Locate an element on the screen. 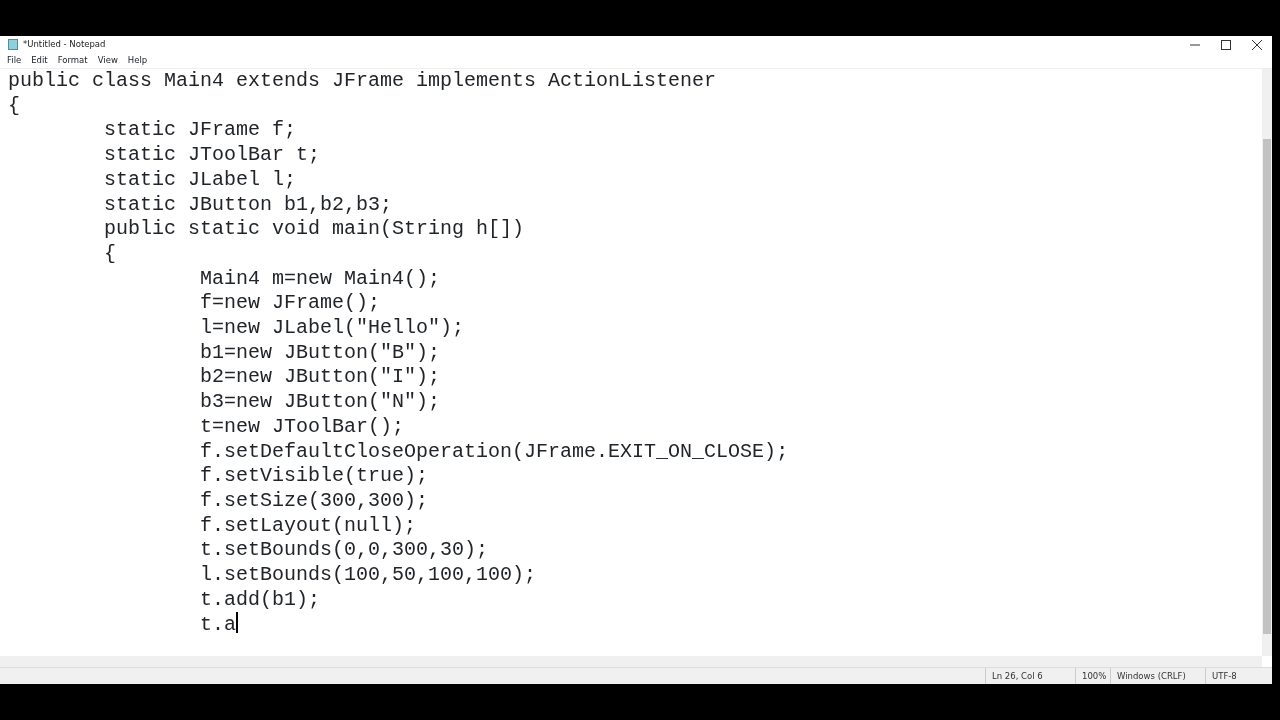  code-line: l.setBounds(100,50,100,100); is located at coordinates (368, 575).